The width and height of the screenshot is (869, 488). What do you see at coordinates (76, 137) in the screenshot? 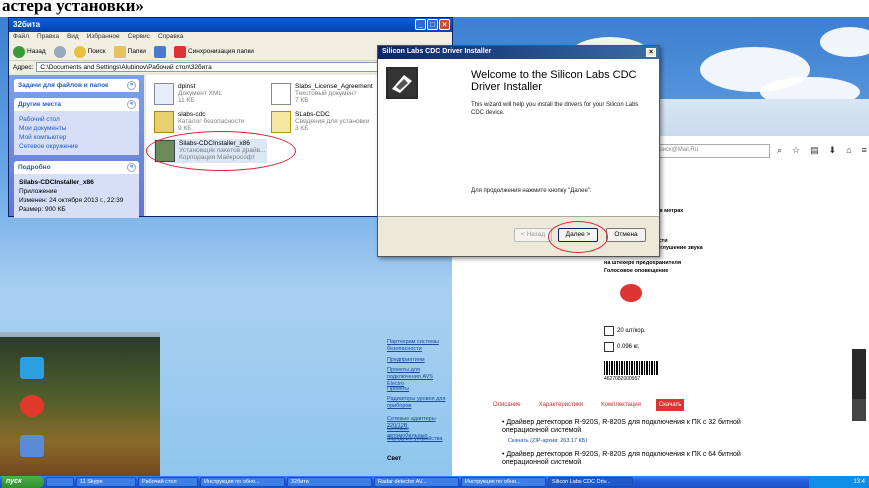
I see `place-my-computer: Мой компьютер` at bounding box center [76, 137].